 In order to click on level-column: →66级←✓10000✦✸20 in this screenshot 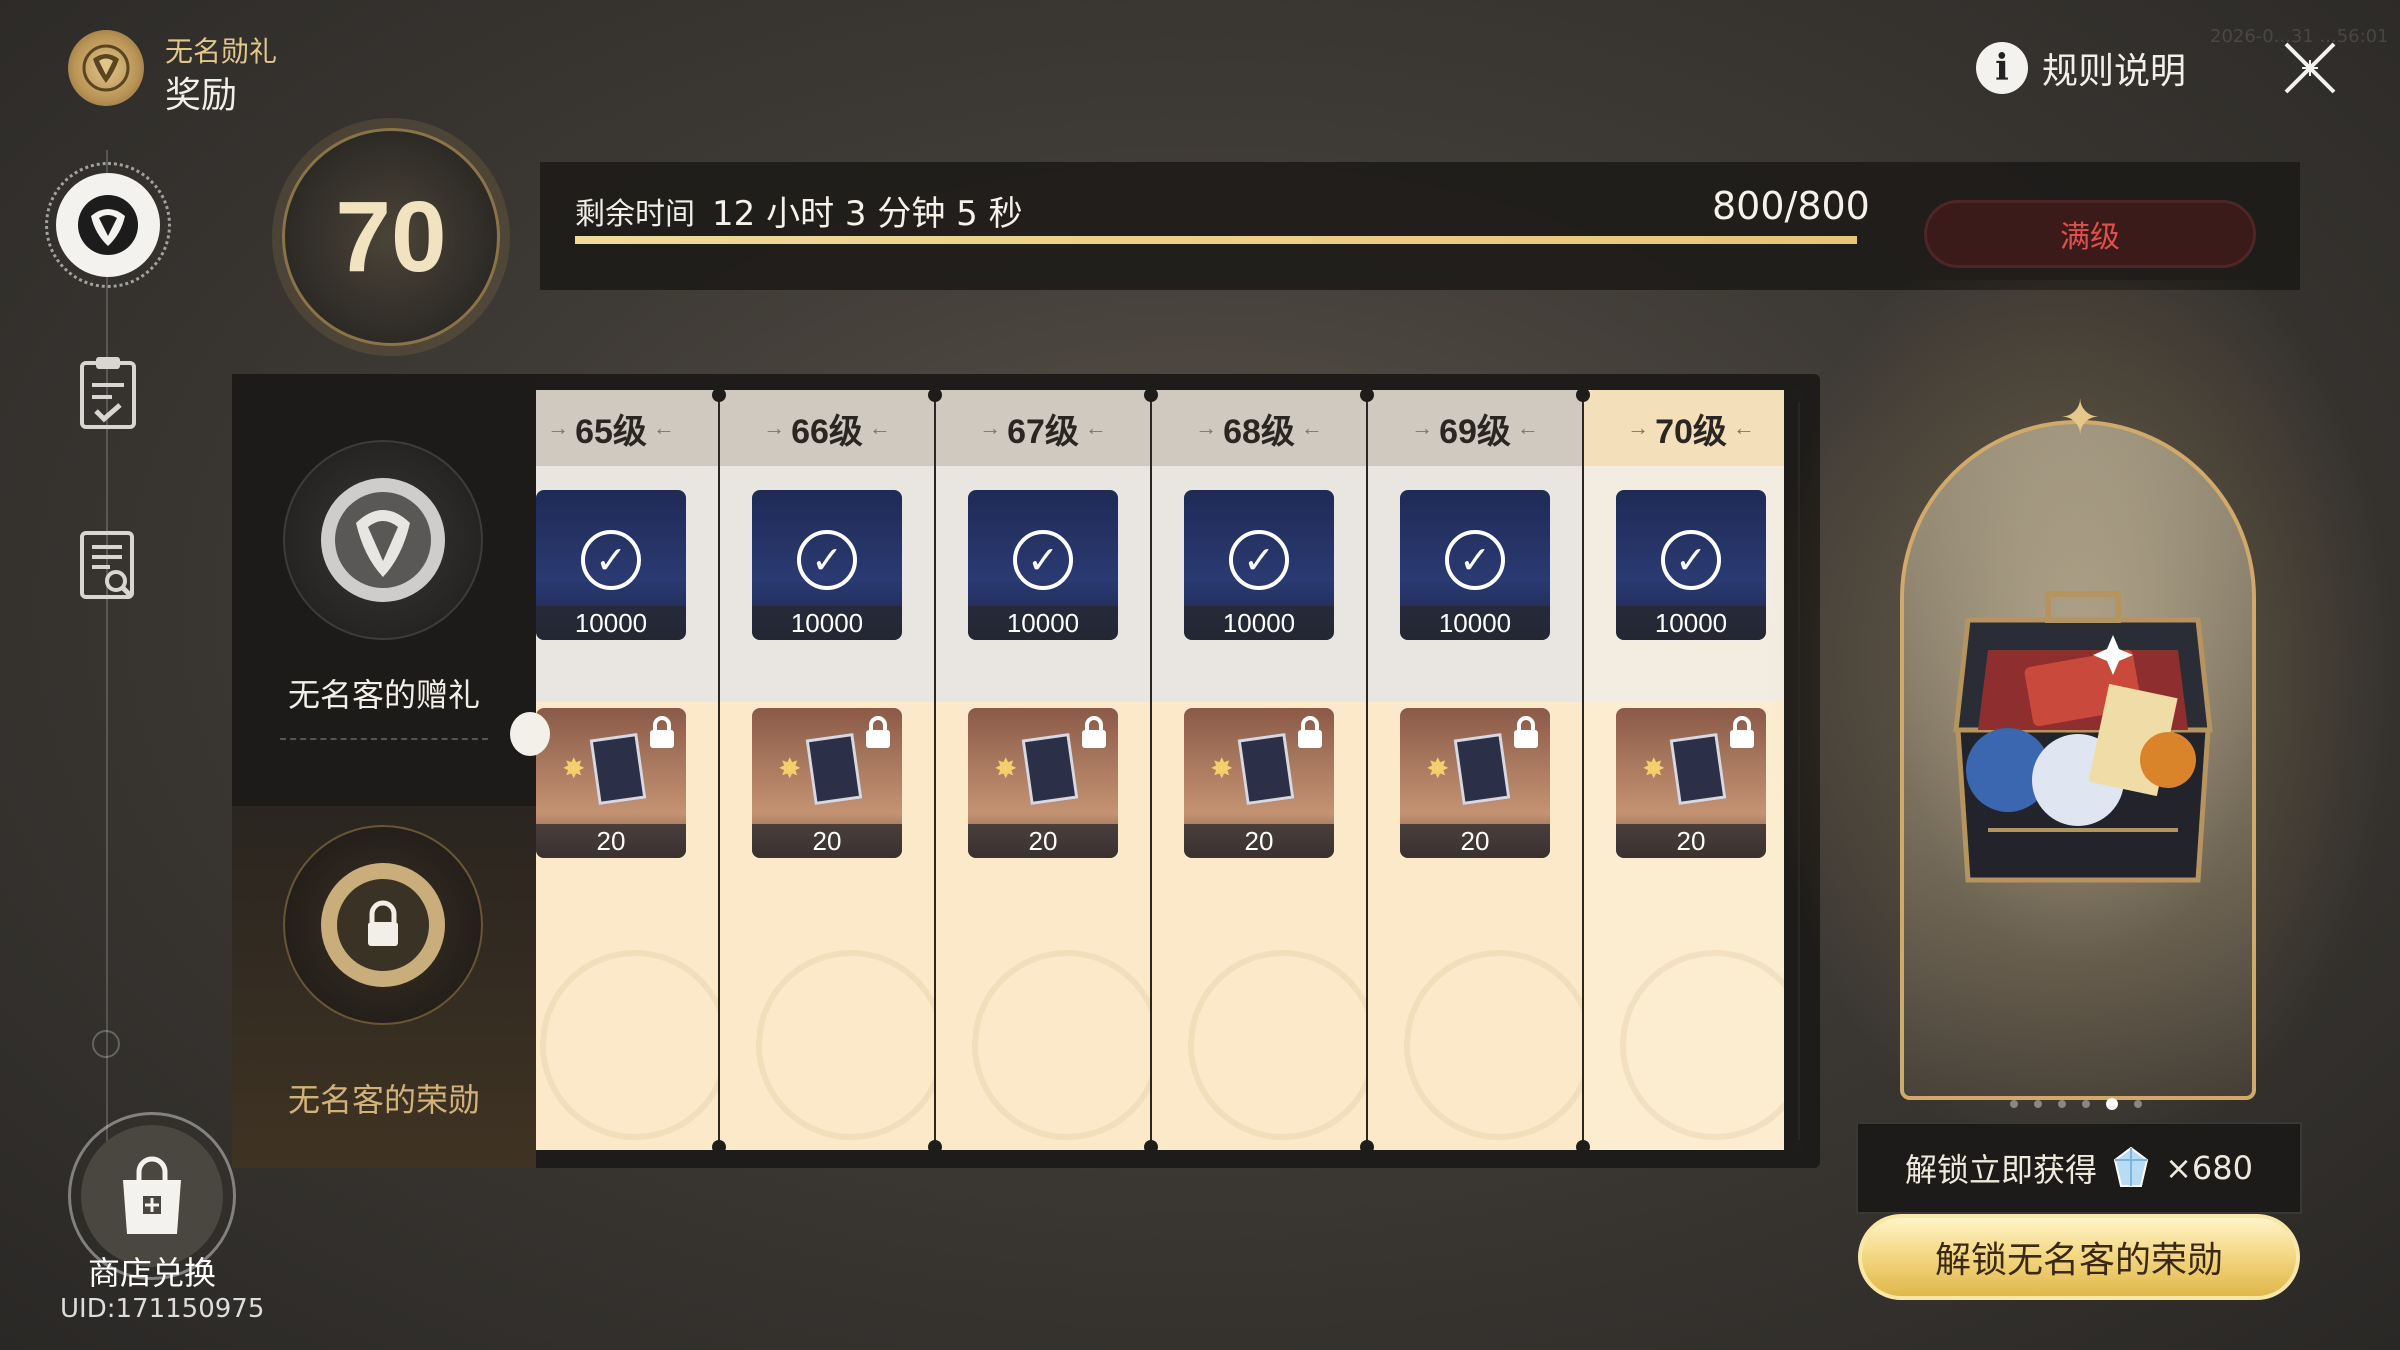, I will do `click(833, 770)`.